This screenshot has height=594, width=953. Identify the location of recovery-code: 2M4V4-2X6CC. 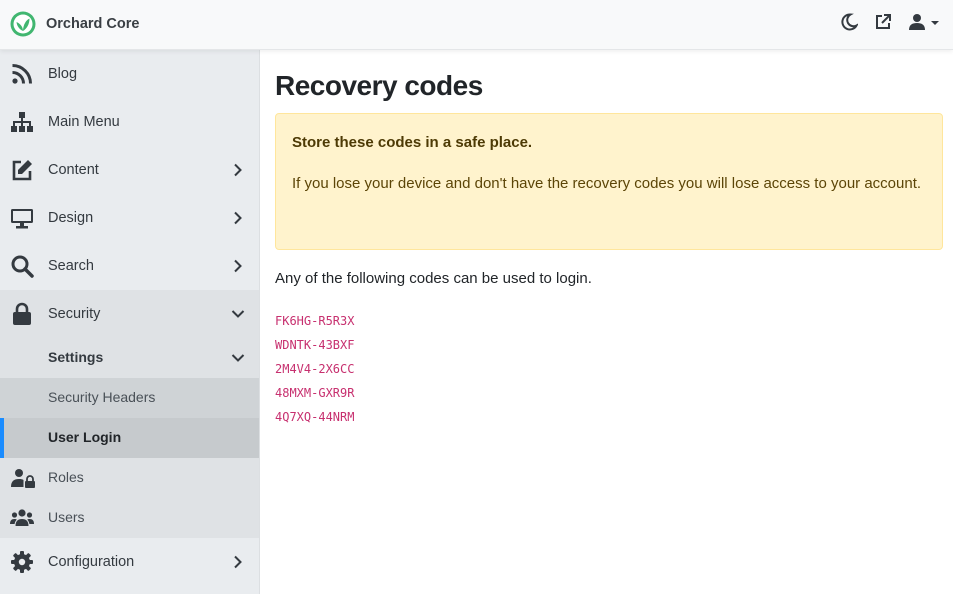
(315, 369).